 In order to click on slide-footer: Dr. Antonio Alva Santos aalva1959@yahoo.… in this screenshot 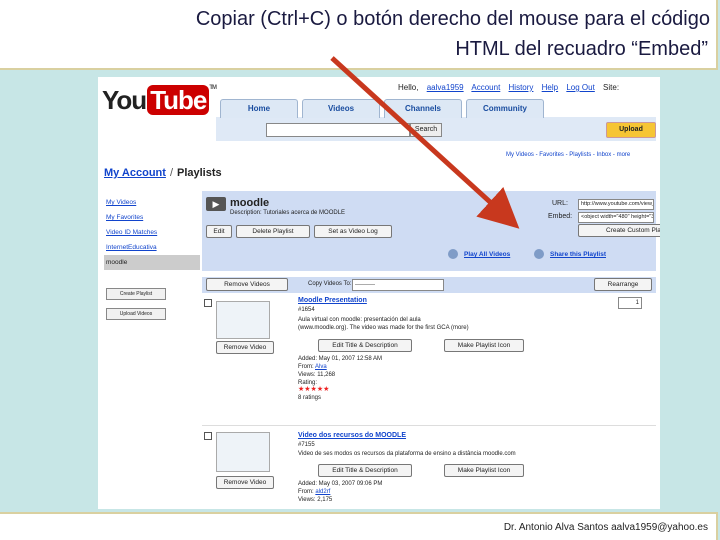, I will do `click(359, 526)`.